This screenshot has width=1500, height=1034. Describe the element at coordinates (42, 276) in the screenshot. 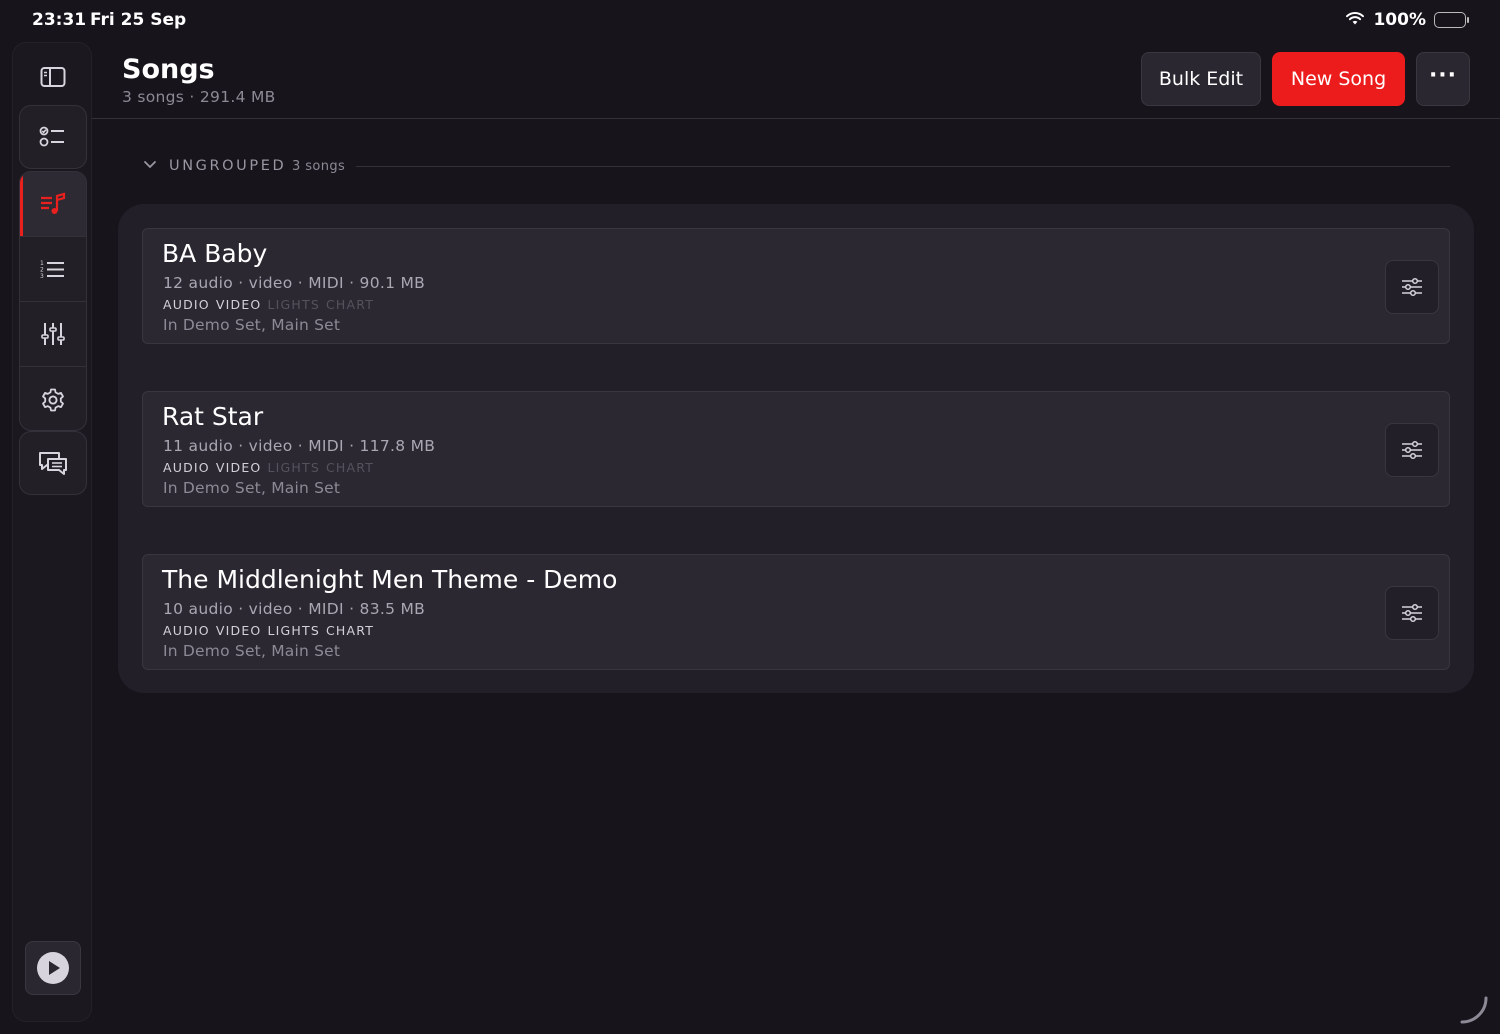

I see `svg-text: 3` at that location.